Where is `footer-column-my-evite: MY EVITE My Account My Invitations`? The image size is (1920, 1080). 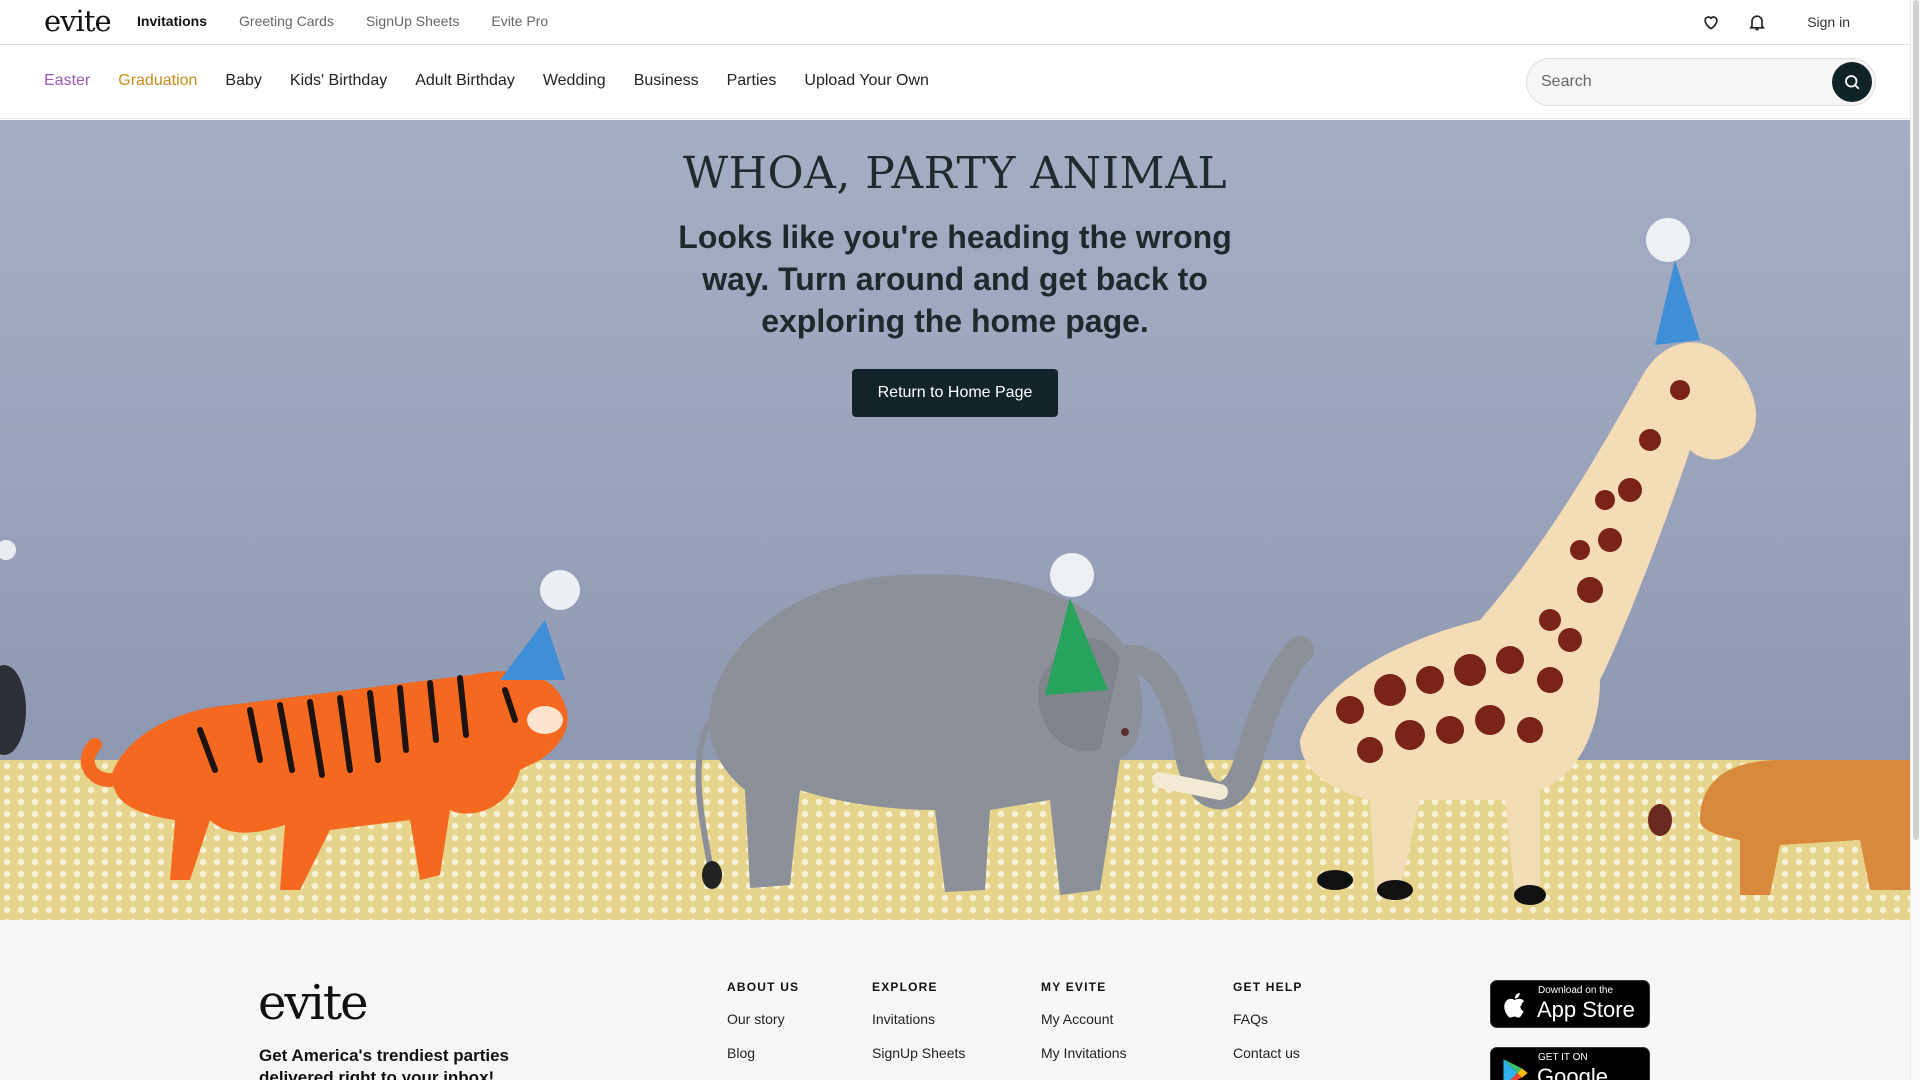 footer-column-my-evite: MY EVITE My Account My Invitations is located at coordinates (1084, 1029).